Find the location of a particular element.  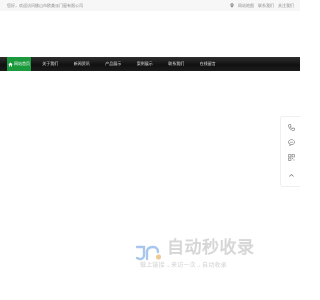

location-pin-icon is located at coordinates (232, 5).